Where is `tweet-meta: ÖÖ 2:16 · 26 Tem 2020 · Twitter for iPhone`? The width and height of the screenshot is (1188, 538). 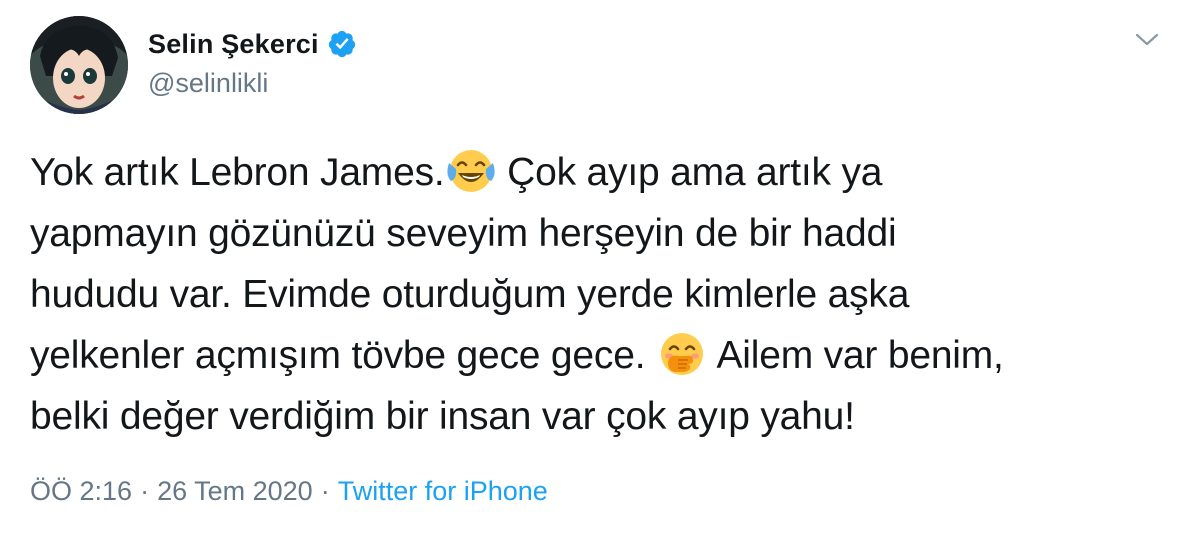 tweet-meta: ÖÖ 2:16 · 26 Tem 2020 · Twitter for iPhone is located at coordinates (289, 491).